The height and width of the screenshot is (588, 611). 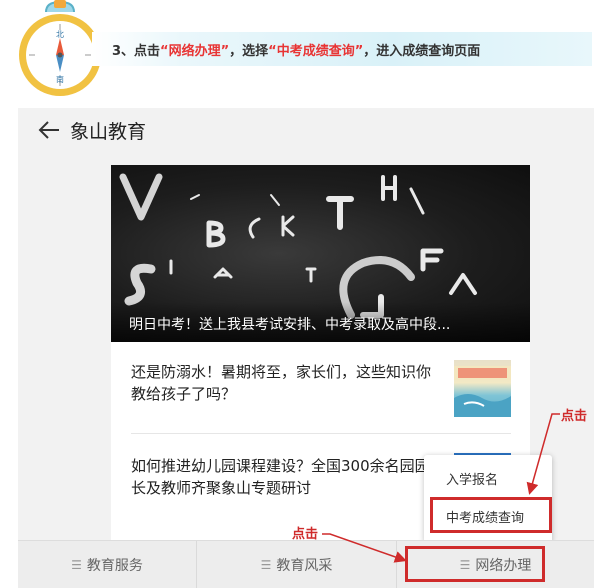 I want to click on instruction-end: ，进入成绩查询页面, so click(x=422, y=51).